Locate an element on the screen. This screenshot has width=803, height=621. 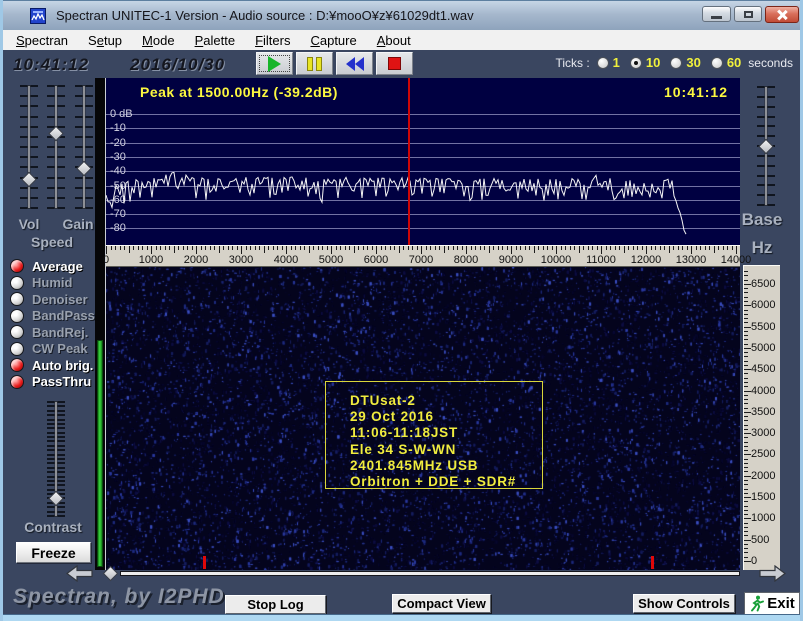
info-frequency-mode: 2401.845MHz USB is located at coordinates (414, 465).